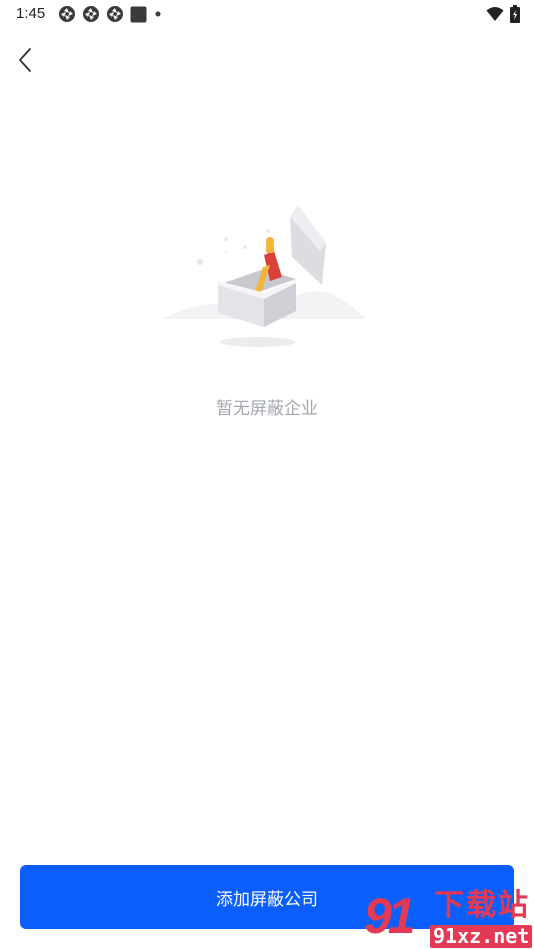  I want to click on empty-box-illustration, so click(265, 275).